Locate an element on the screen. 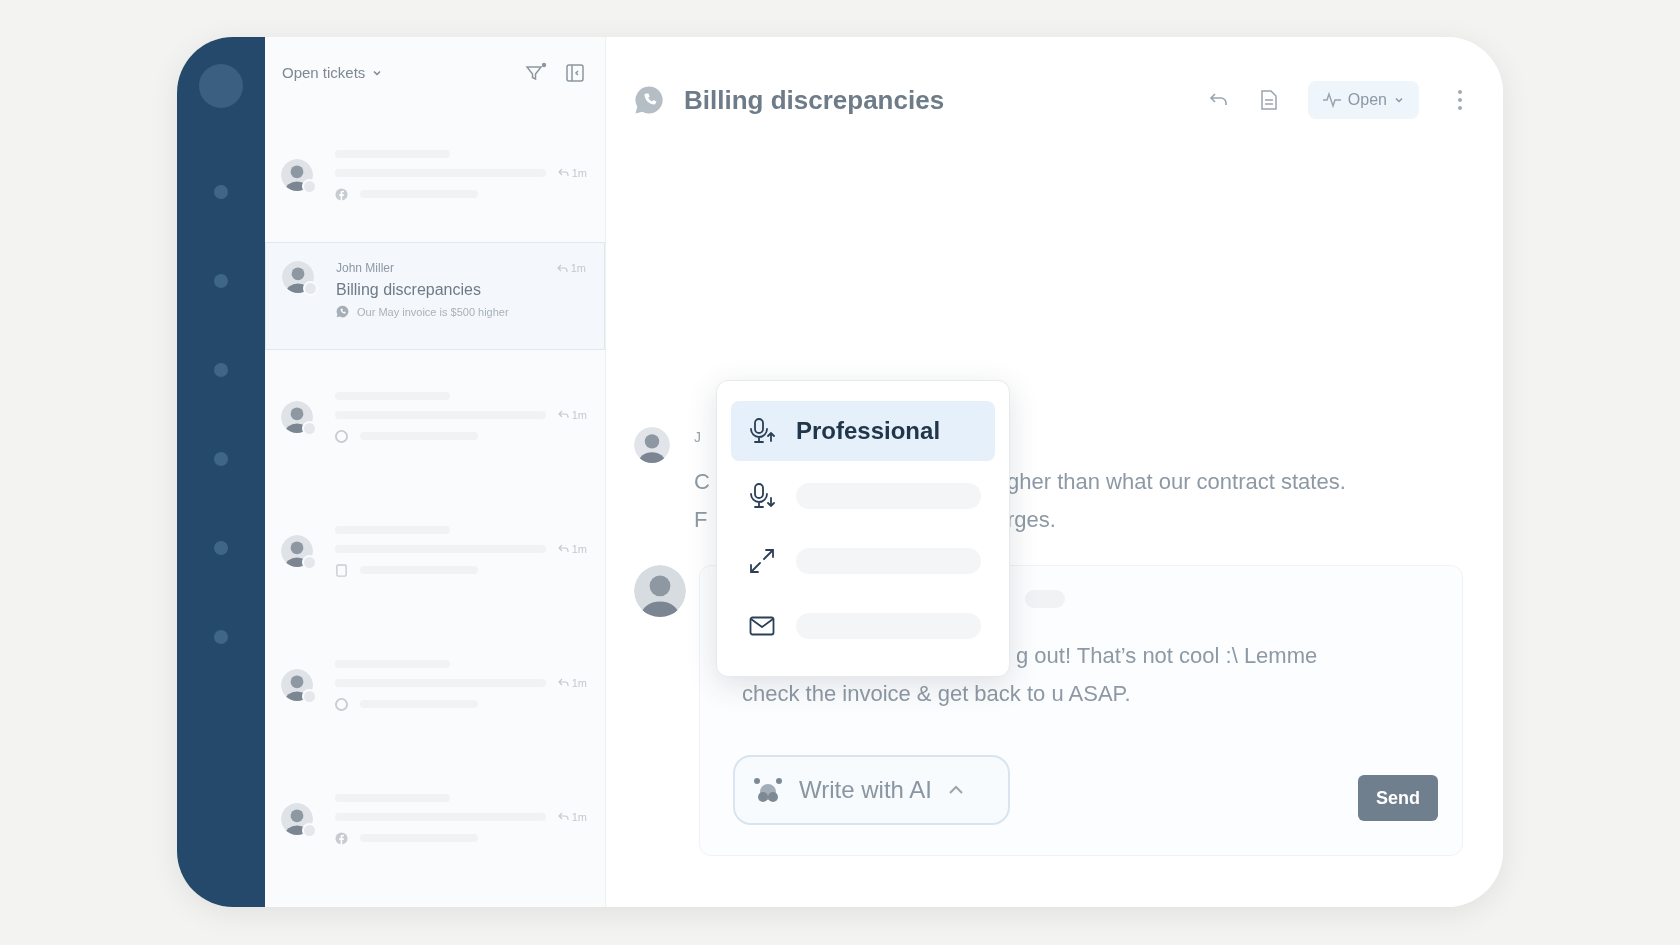  expand-icon is located at coordinates (762, 561).